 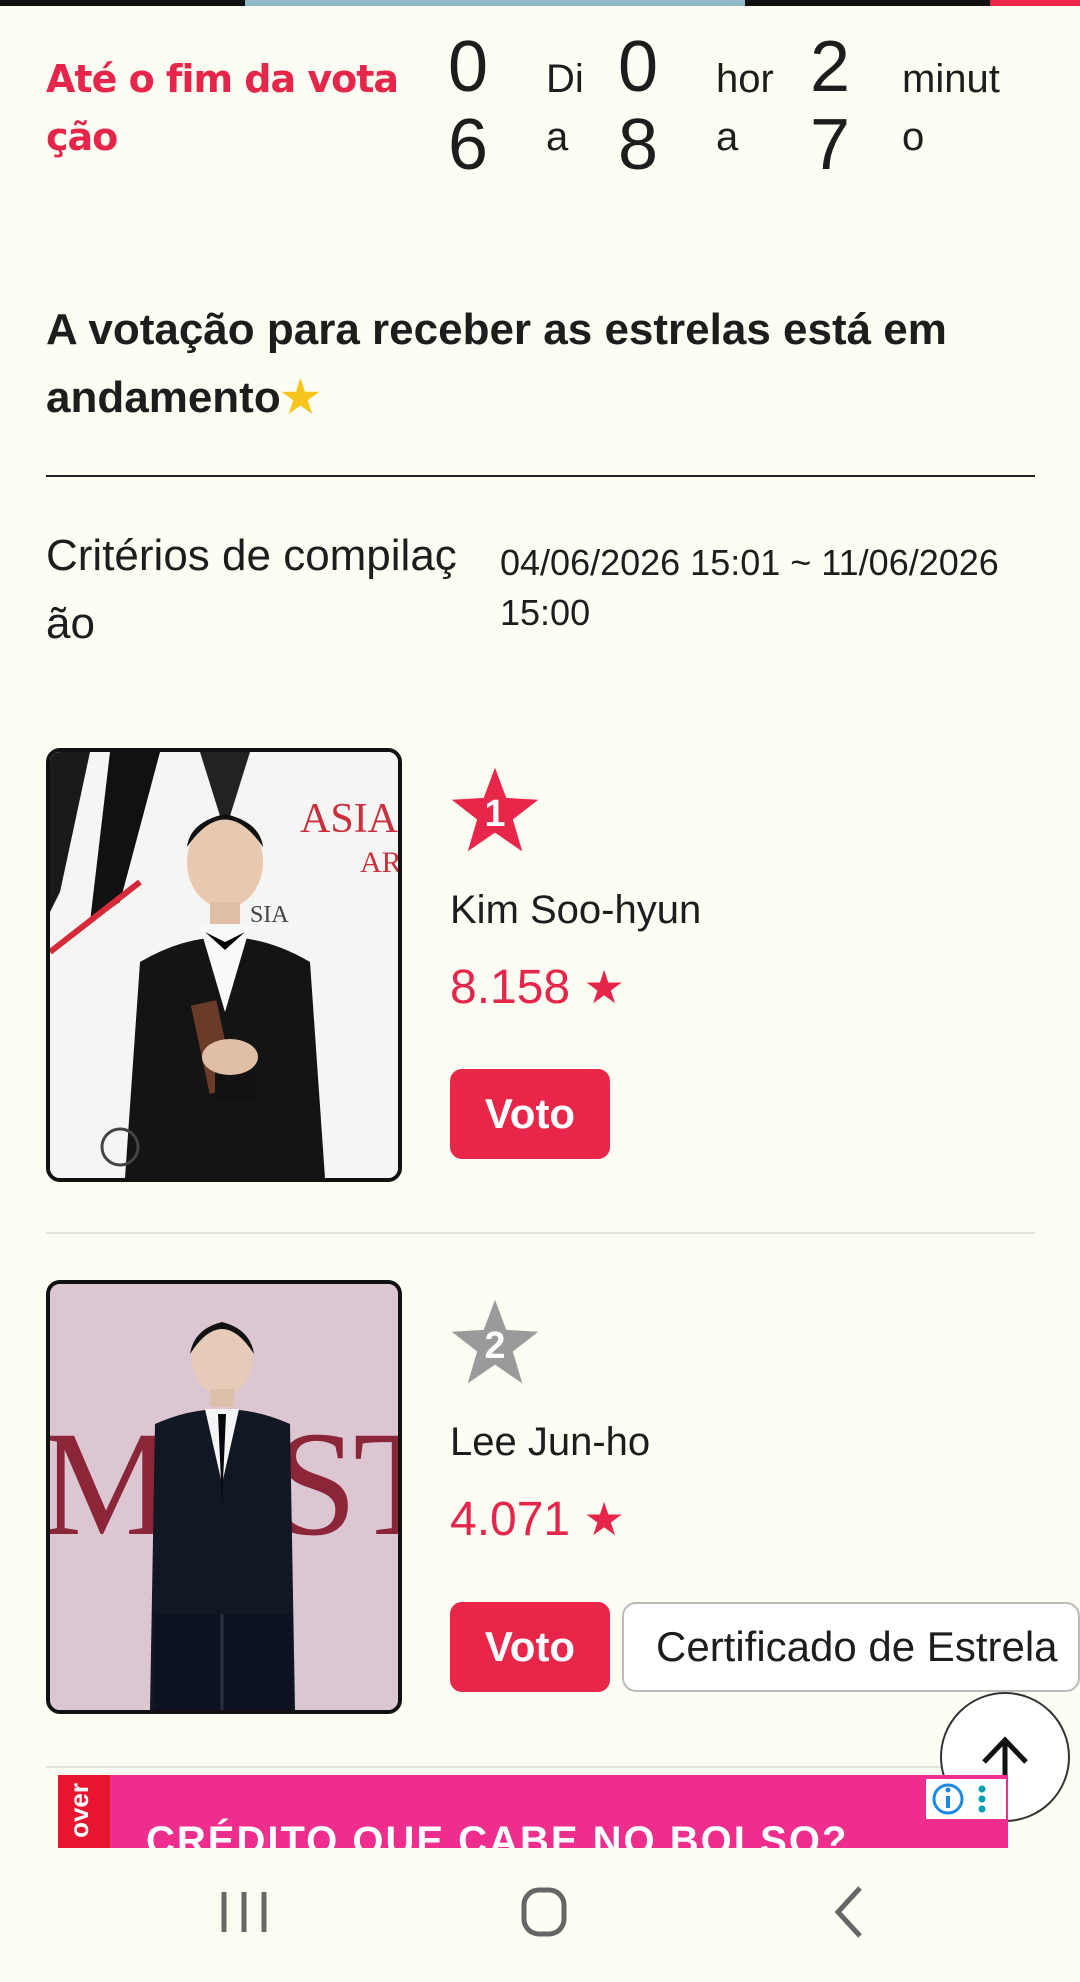 I want to click on candidate-score-1: 8.158 ★, so click(x=537, y=987).